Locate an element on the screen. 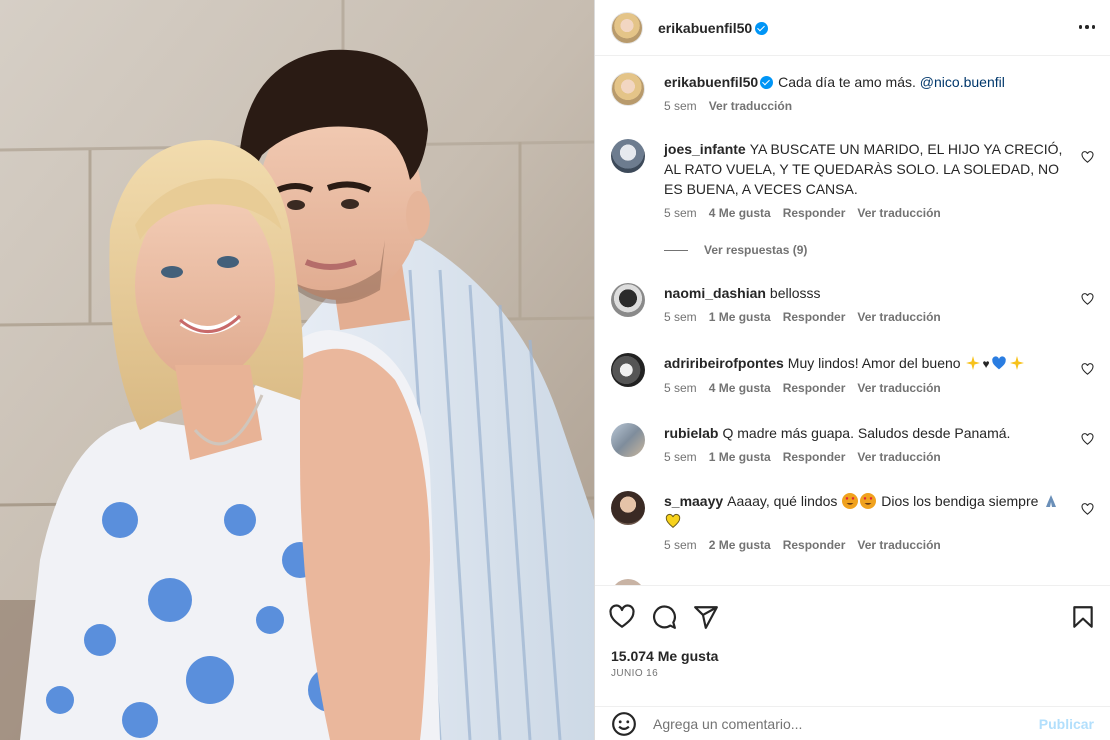 Image resolution: width=1110 pixels, height=740 pixels. view-replies-label: Ver respuestas (9) is located at coordinates (755, 250).